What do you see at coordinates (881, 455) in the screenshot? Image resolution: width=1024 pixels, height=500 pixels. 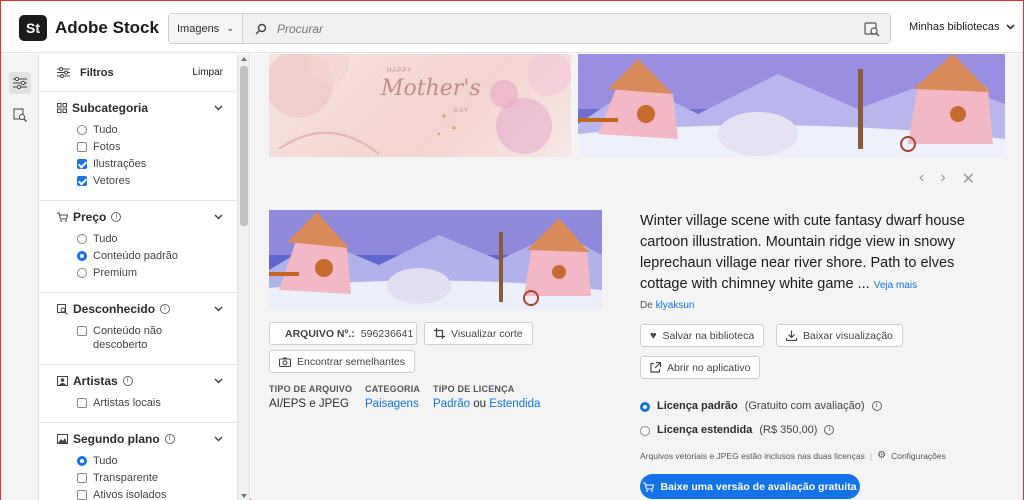 I see `gear-icon: ⚙` at bounding box center [881, 455].